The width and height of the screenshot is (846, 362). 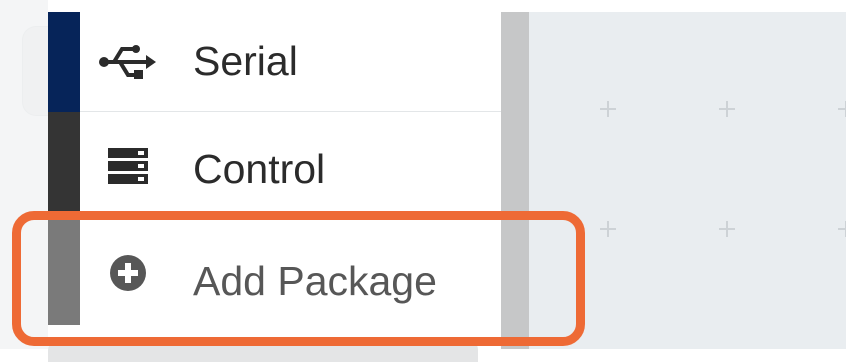 What do you see at coordinates (259, 169) in the screenshot?
I see `sidebar-item-label: Control` at bounding box center [259, 169].